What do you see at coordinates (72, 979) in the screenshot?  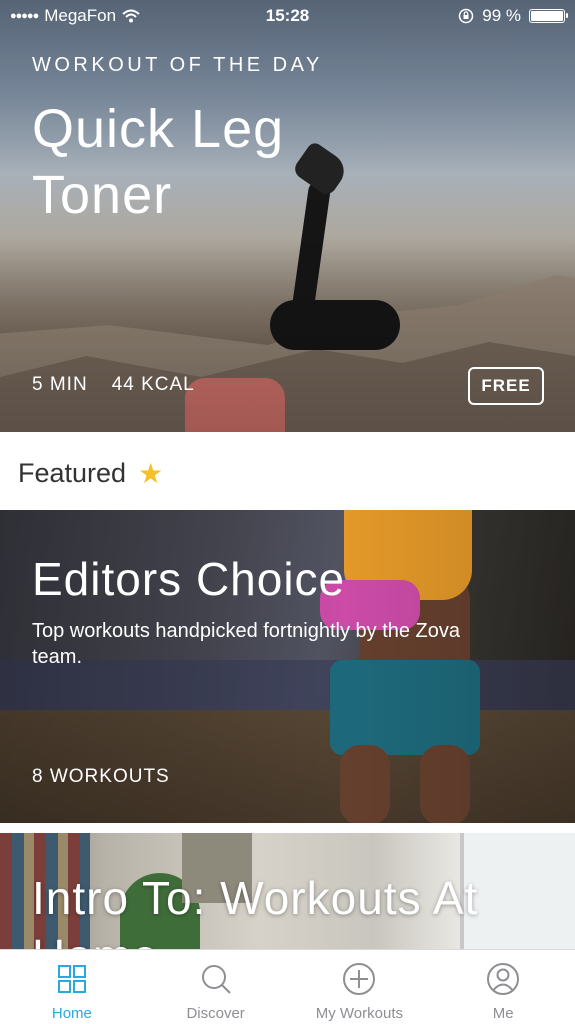 I see `grid-icon` at bounding box center [72, 979].